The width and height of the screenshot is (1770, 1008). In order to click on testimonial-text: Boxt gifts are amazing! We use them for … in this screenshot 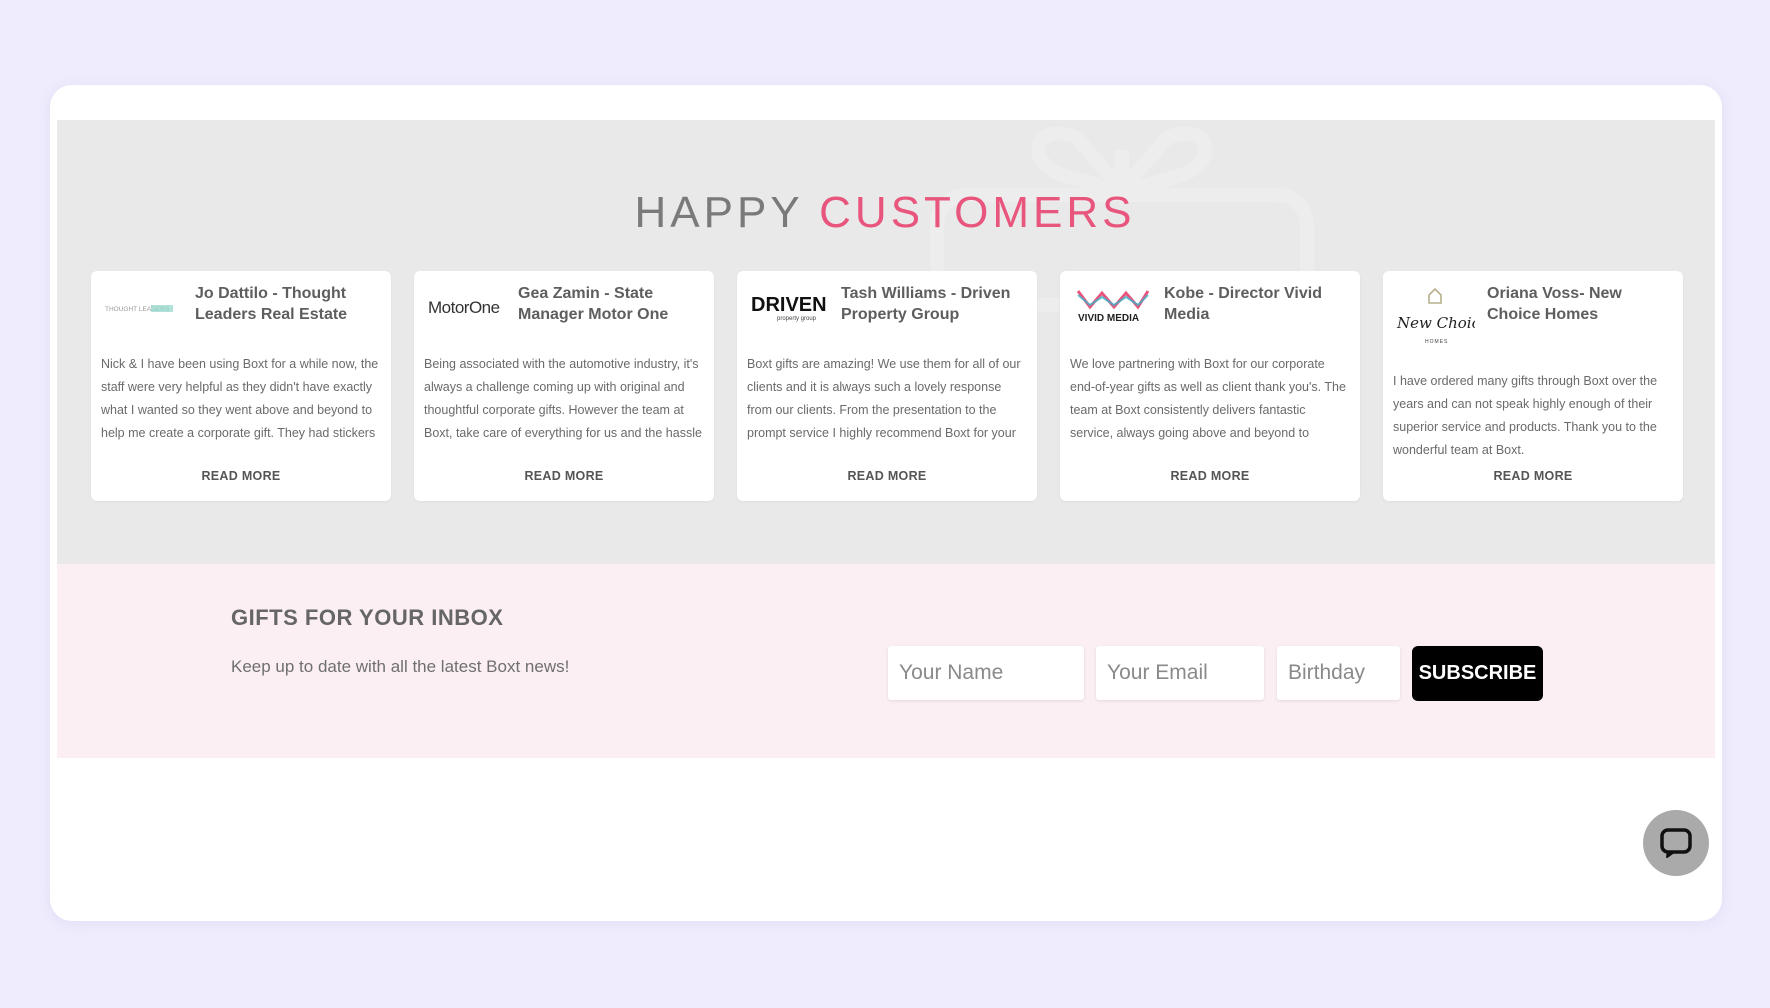, I will do `click(884, 398)`.